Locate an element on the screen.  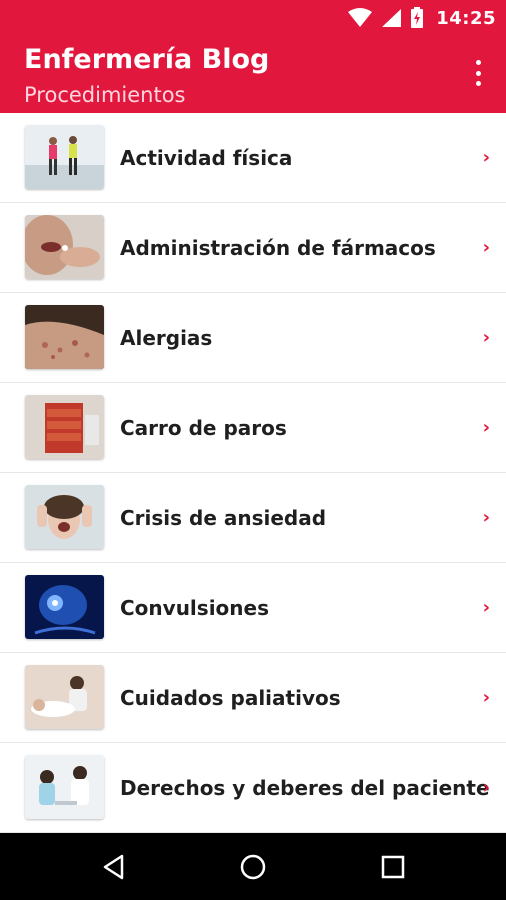
list-item-label: Alergias is located at coordinates (166, 338).